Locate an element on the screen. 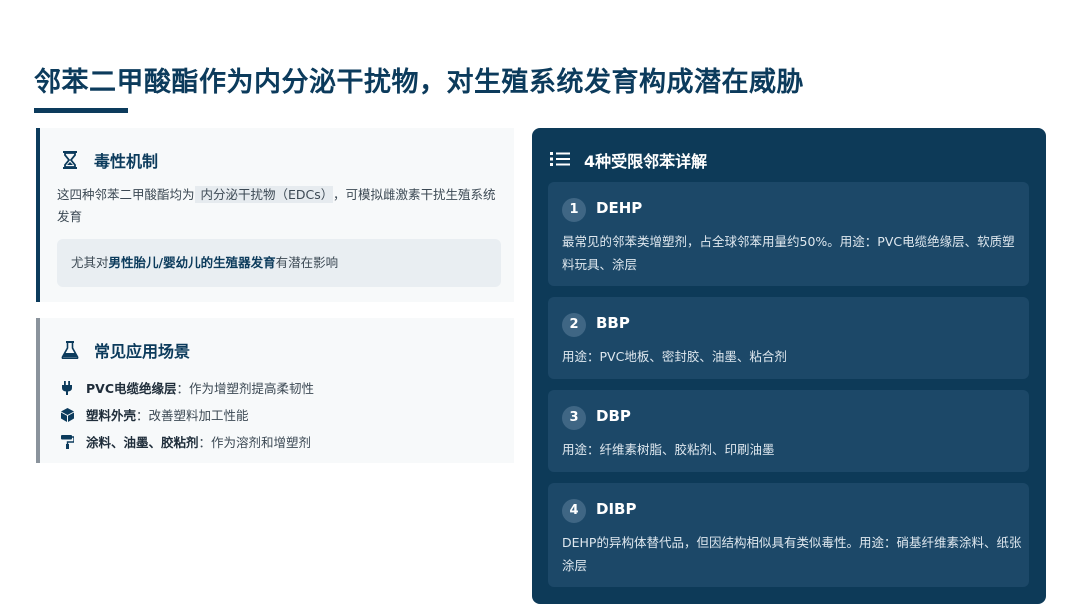 The image size is (1080, 608). app-item-title: 涂料、油墨、胶粘剂 is located at coordinates (142, 442).